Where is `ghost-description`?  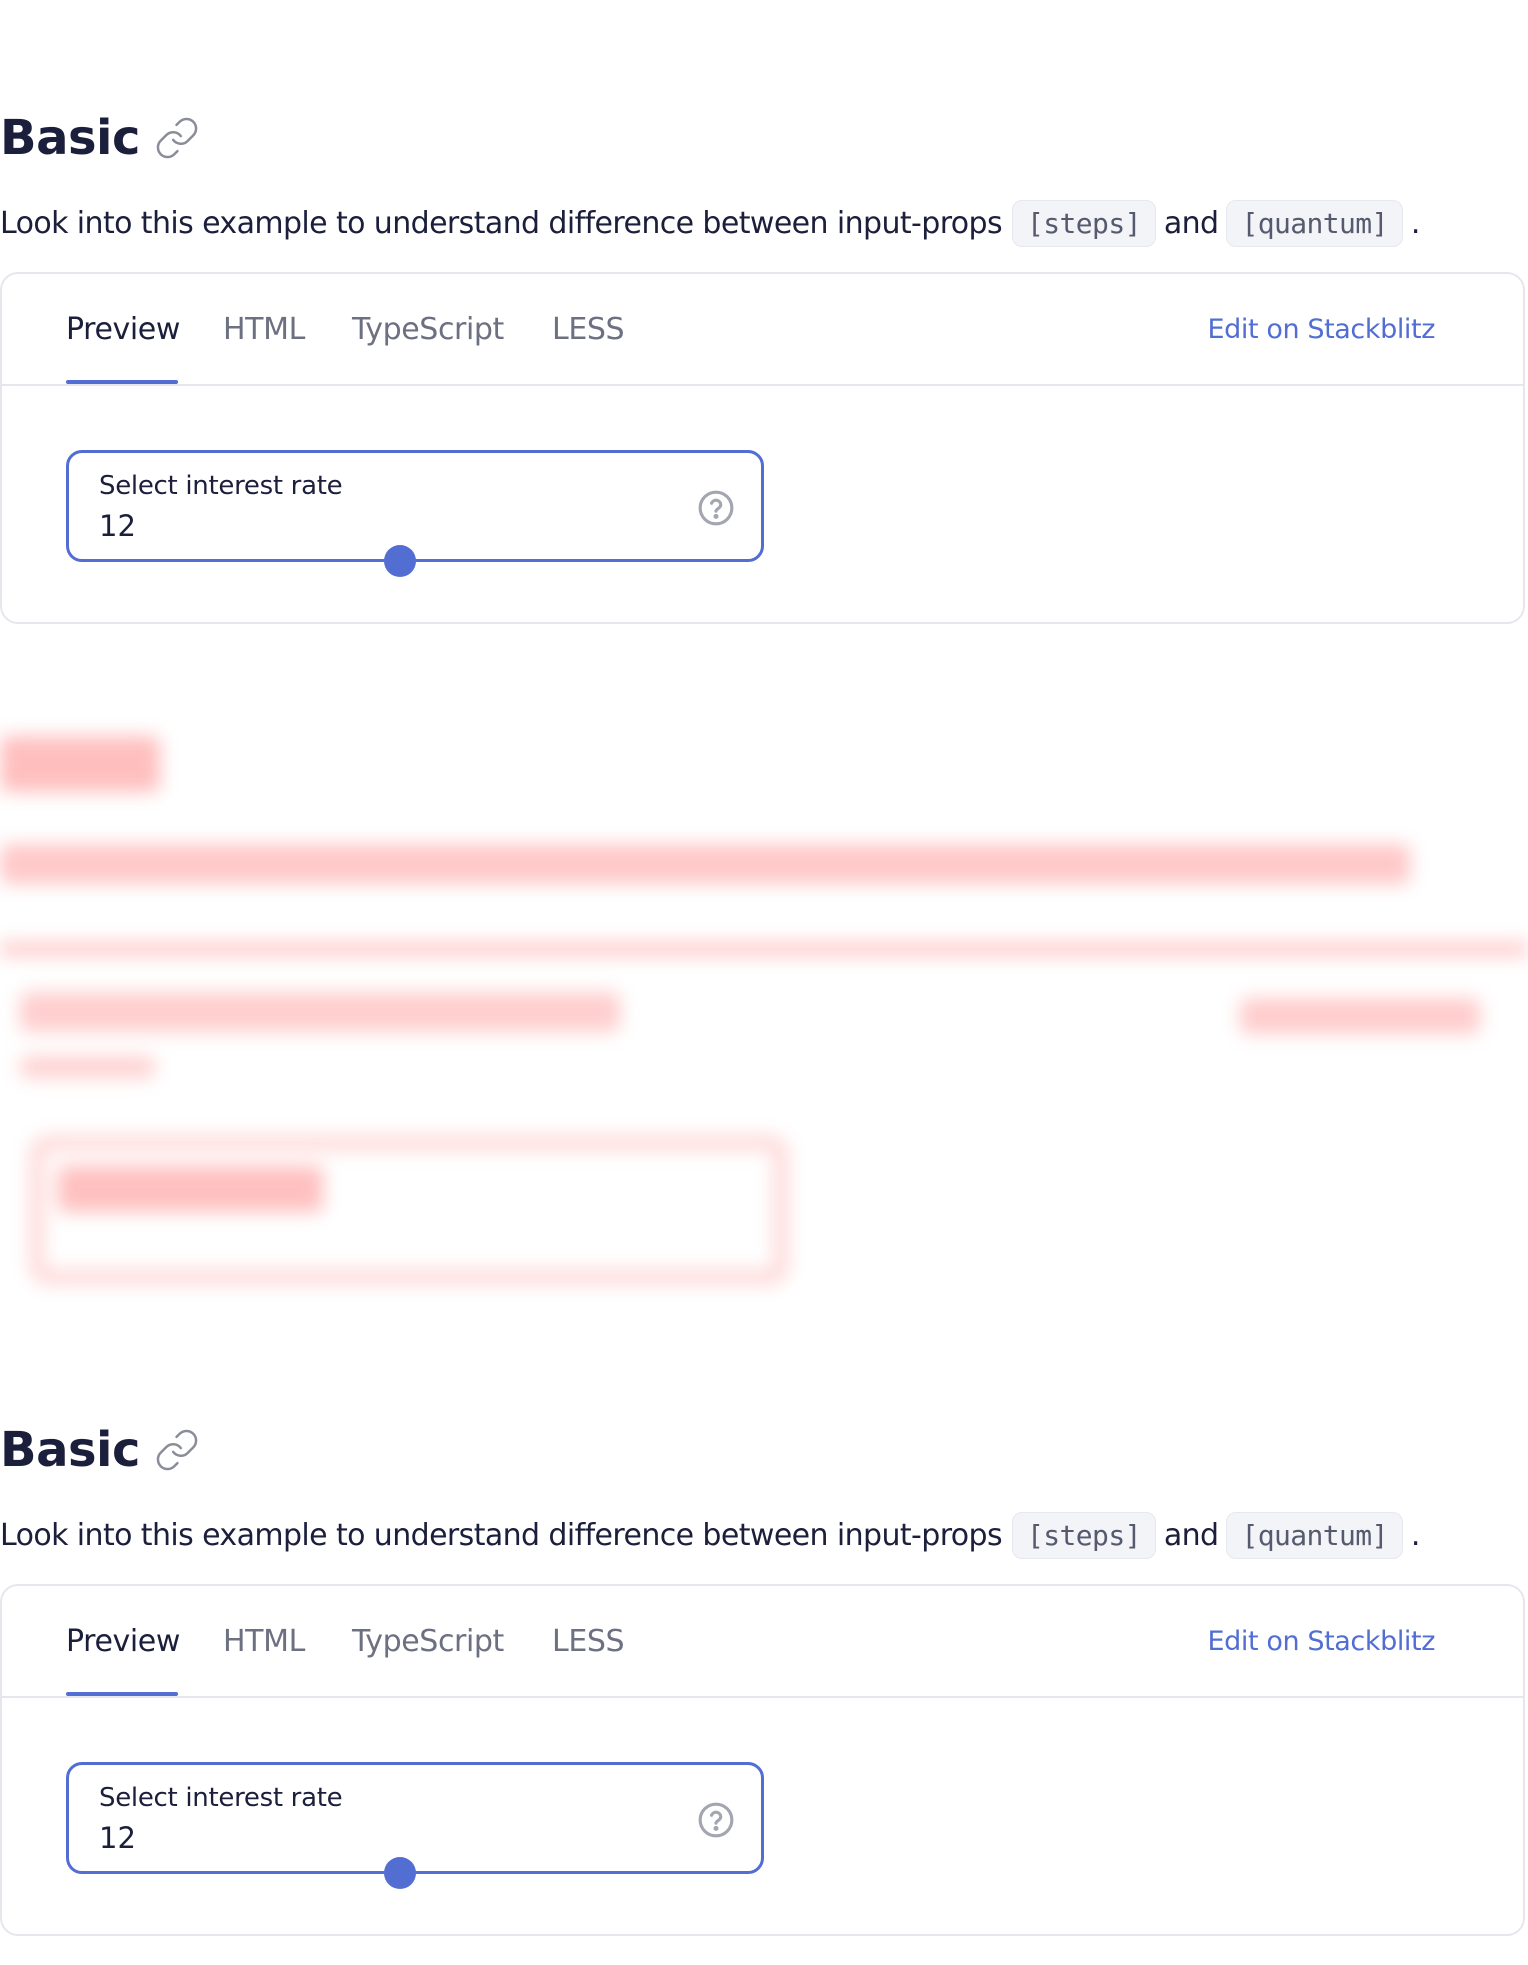 ghost-description is located at coordinates (705, 864).